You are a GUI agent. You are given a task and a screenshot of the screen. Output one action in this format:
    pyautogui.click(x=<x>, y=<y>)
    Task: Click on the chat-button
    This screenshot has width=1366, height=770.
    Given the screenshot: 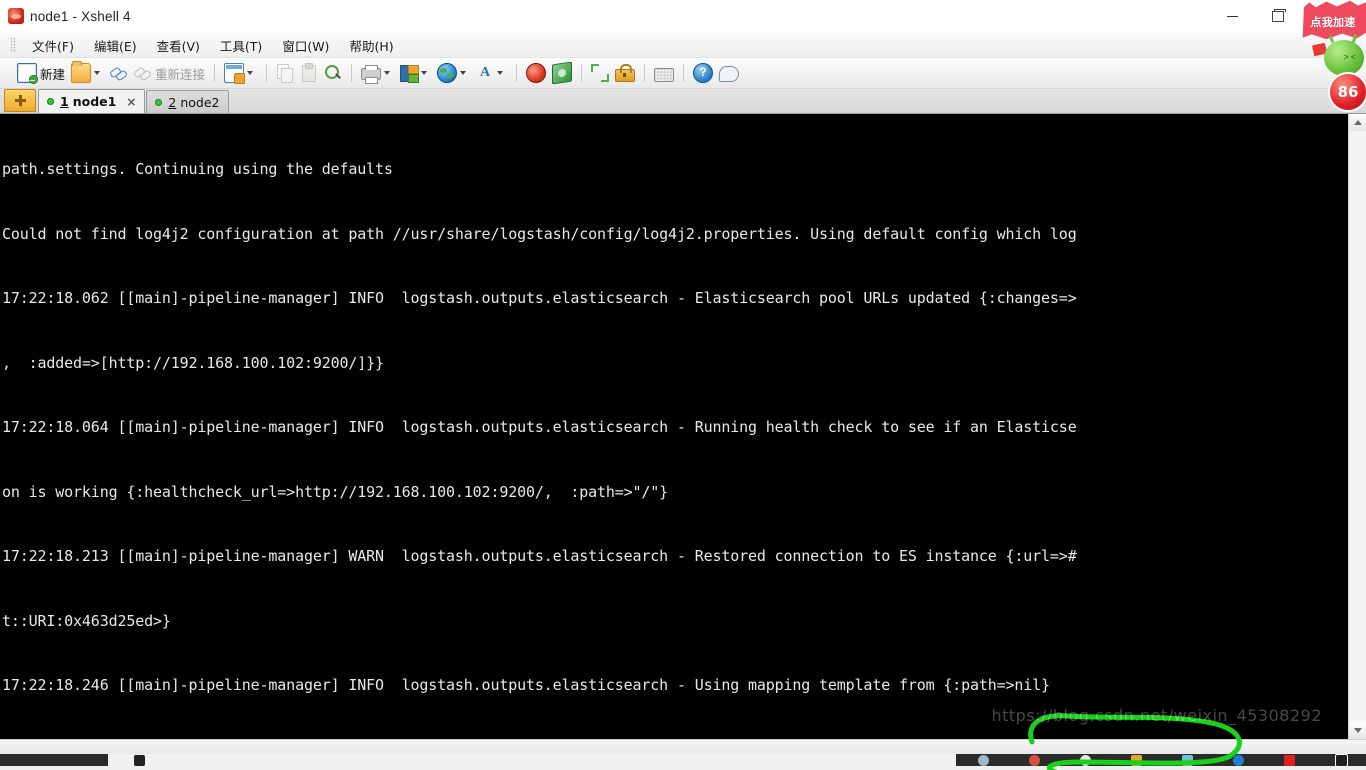 What is the action you would take?
    pyautogui.click(x=729, y=73)
    